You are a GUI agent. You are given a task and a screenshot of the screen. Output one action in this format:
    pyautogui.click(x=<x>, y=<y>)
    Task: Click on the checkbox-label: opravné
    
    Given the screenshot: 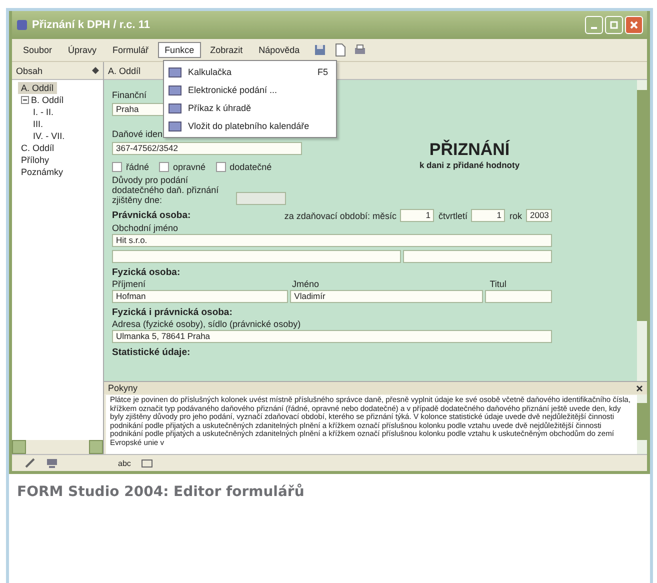 What is the action you would take?
    pyautogui.click(x=189, y=167)
    